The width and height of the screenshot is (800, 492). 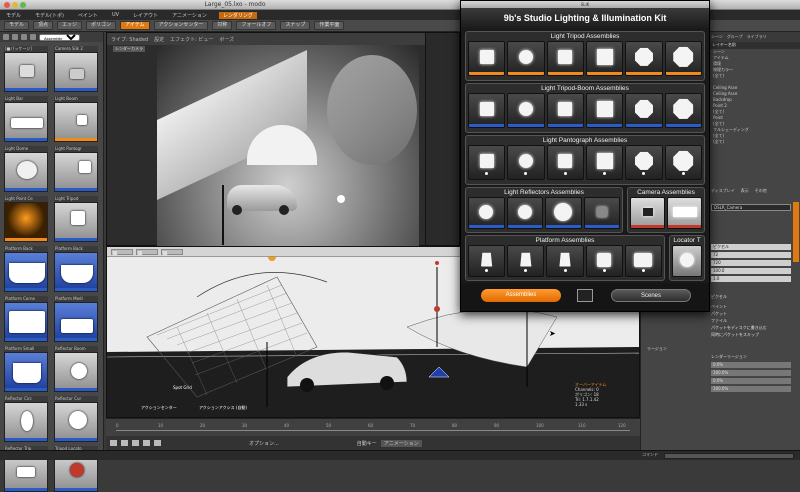 What do you see at coordinates (76, 219) in the screenshot?
I see `preset-thumbnail: Light Tripod` at bounding box center [76, 219].